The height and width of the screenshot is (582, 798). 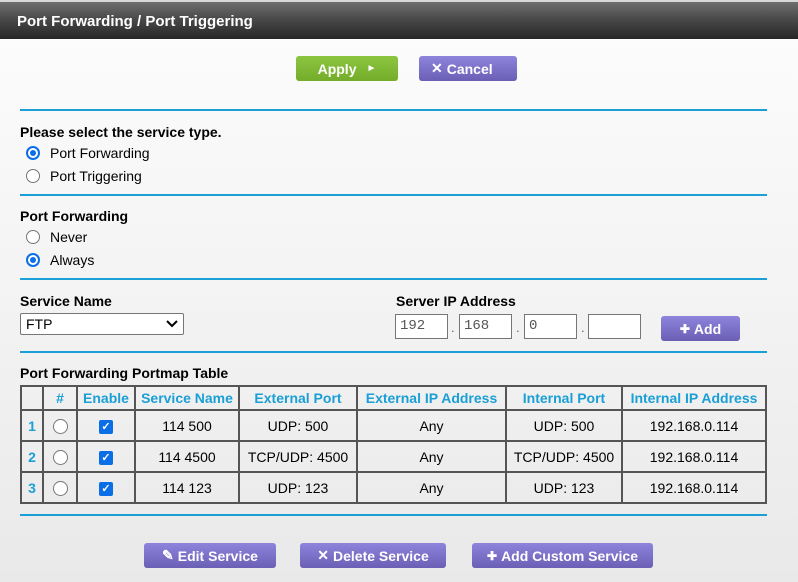 I want to click on cancel-button: ✕ Cancel, so click(x=468, y=68).